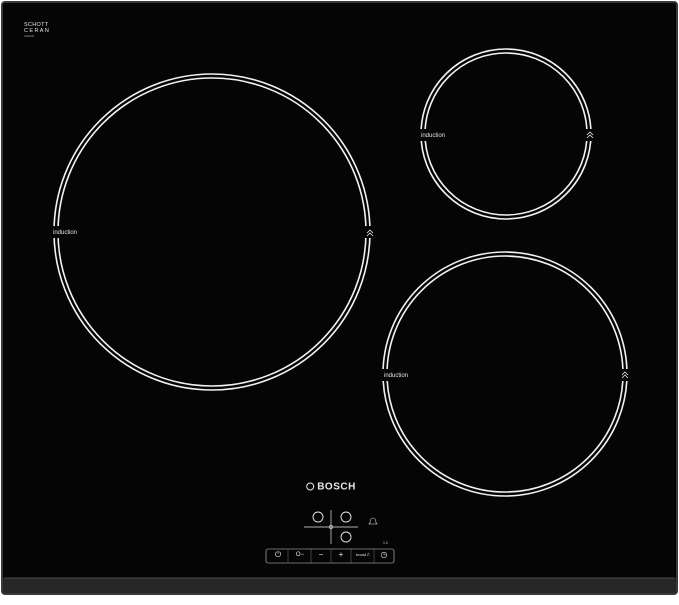 Image resolution: width=679 pixels, height=605 pixels. I want to click on brand-logo: BOSCH, so click(331, 487).